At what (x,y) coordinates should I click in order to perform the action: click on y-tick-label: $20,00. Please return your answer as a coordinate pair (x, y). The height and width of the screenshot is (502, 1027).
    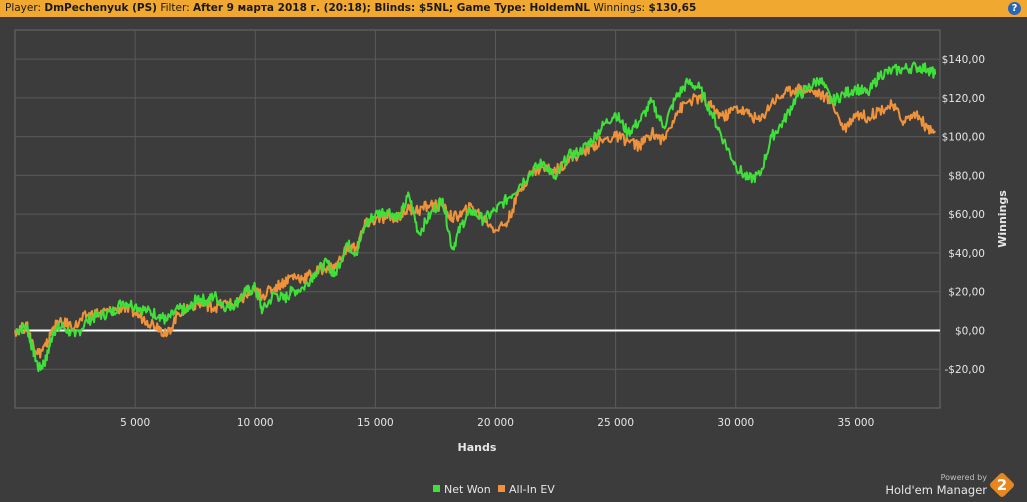
    Looking at the image, I should click on (966, 293).